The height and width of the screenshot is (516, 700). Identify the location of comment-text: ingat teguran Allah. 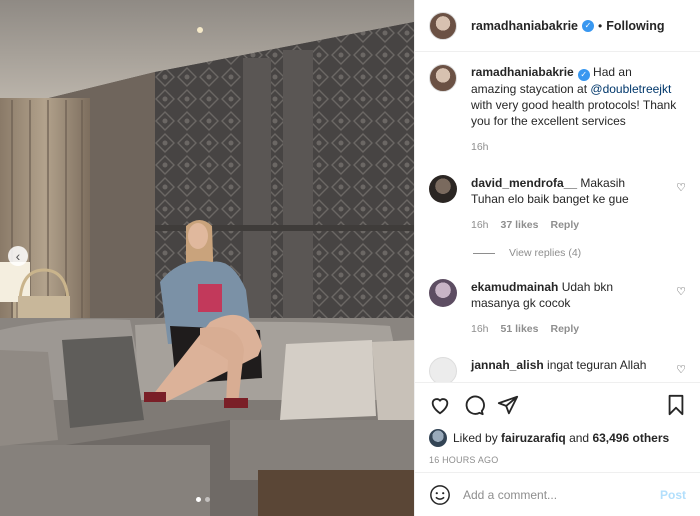
(595, 365).